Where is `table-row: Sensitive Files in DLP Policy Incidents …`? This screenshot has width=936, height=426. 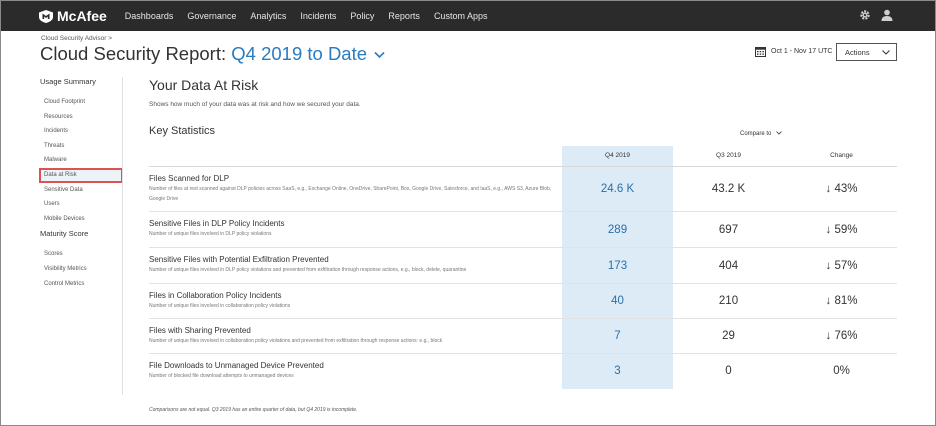
table-row: Sensitive Files in DLP Policy Incidents … is located at coordinates (523, 230).